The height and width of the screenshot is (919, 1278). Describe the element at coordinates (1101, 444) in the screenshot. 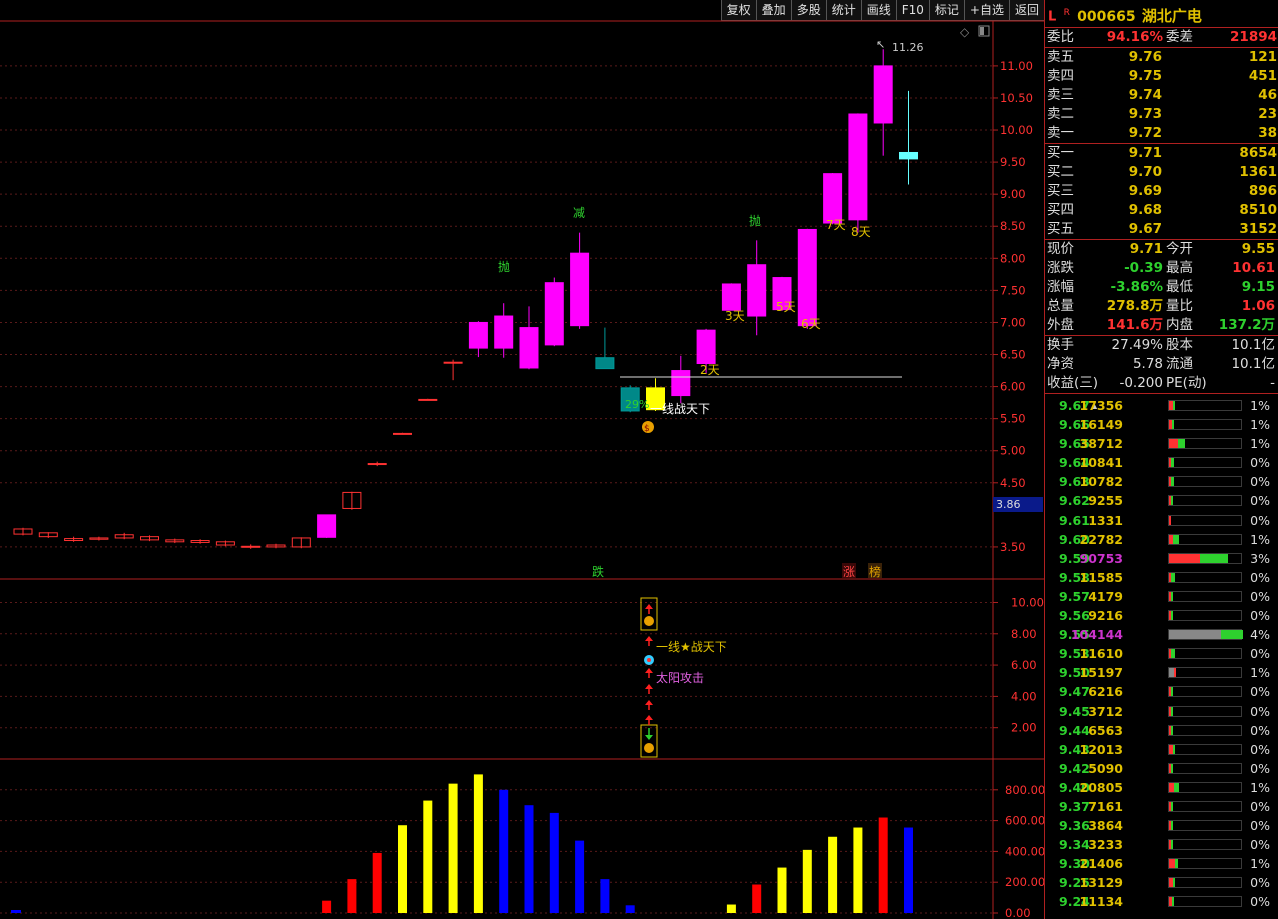

I see `dist-volume: 38712` at that location.